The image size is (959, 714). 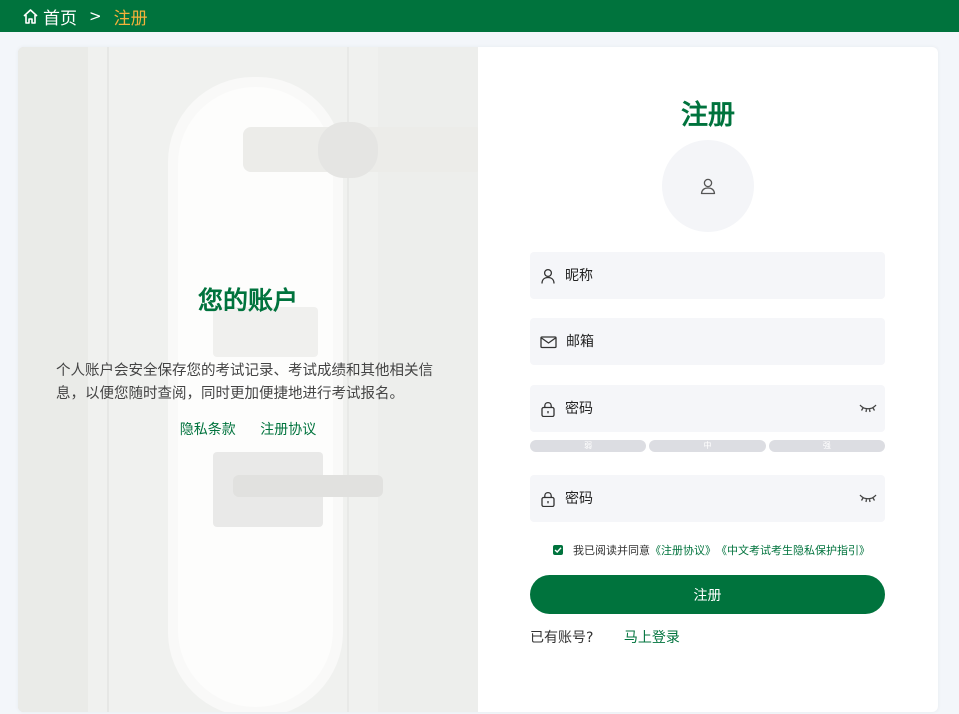 I want to click on strength-weak: 弱, so click(x=588, y=446).